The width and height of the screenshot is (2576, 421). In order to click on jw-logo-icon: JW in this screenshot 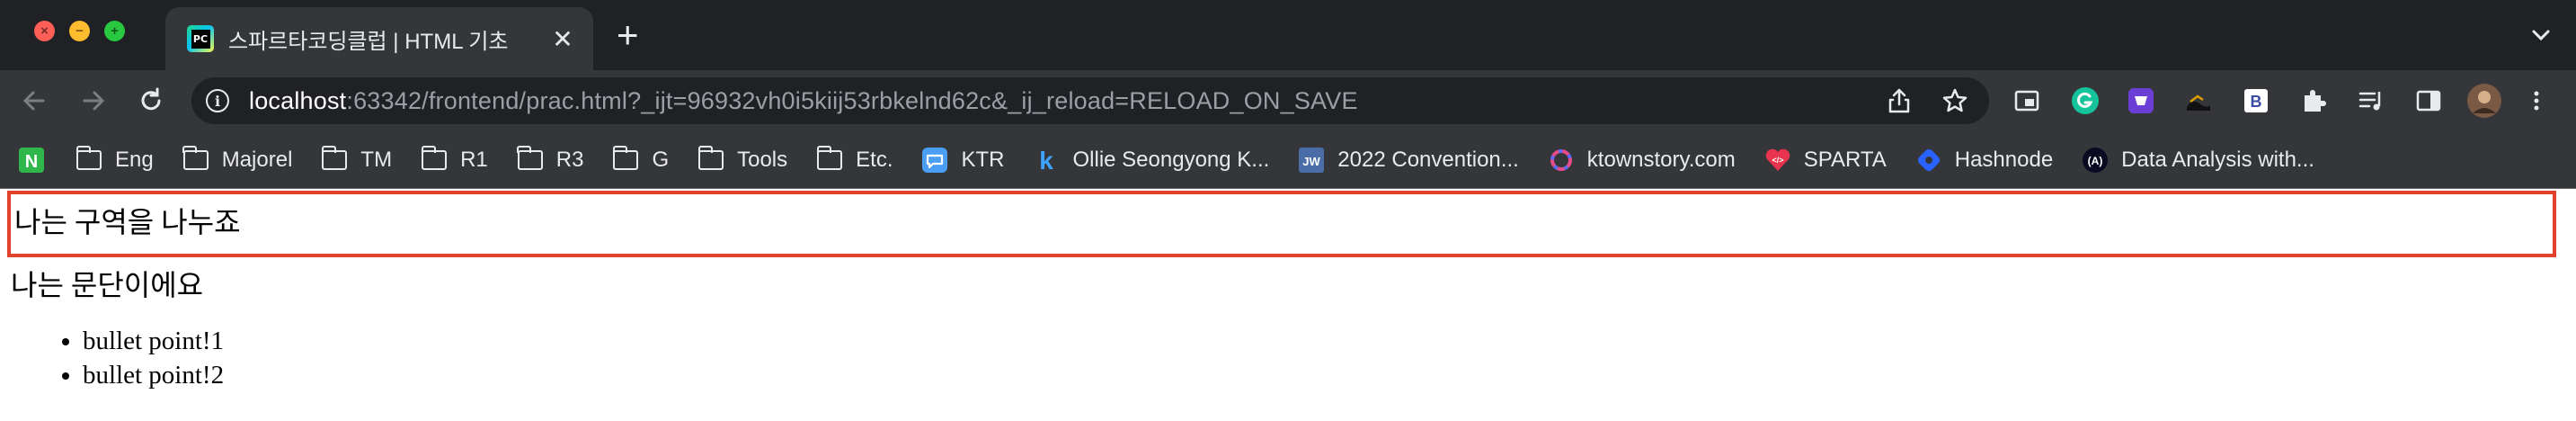, I will do `click(1311, 160)`.